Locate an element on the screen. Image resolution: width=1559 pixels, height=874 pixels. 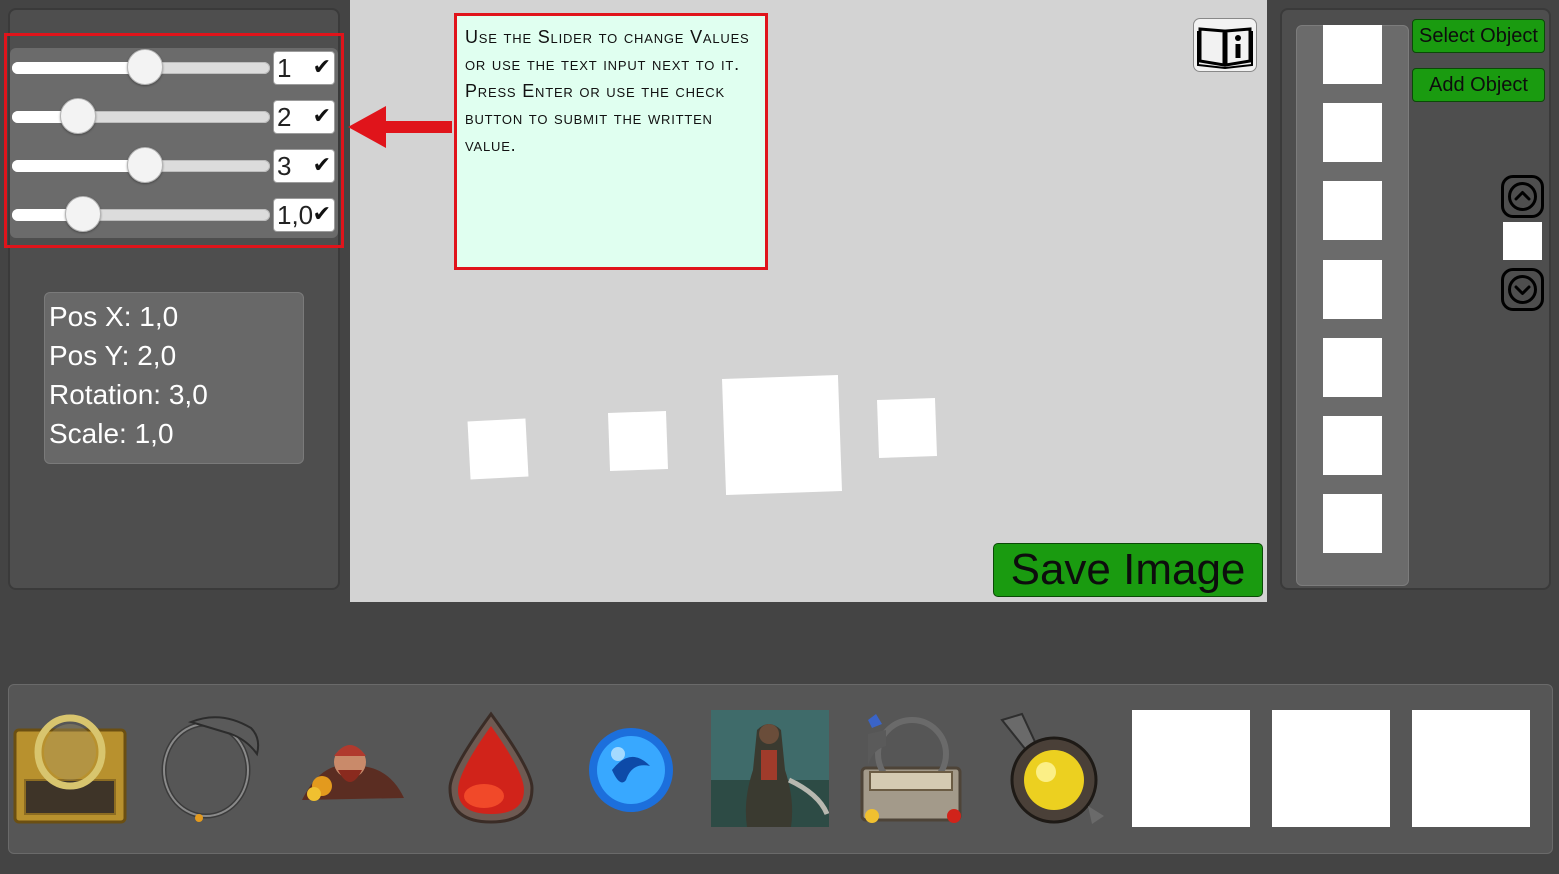
asset-blue-orb is located at coordinates (631, 768).